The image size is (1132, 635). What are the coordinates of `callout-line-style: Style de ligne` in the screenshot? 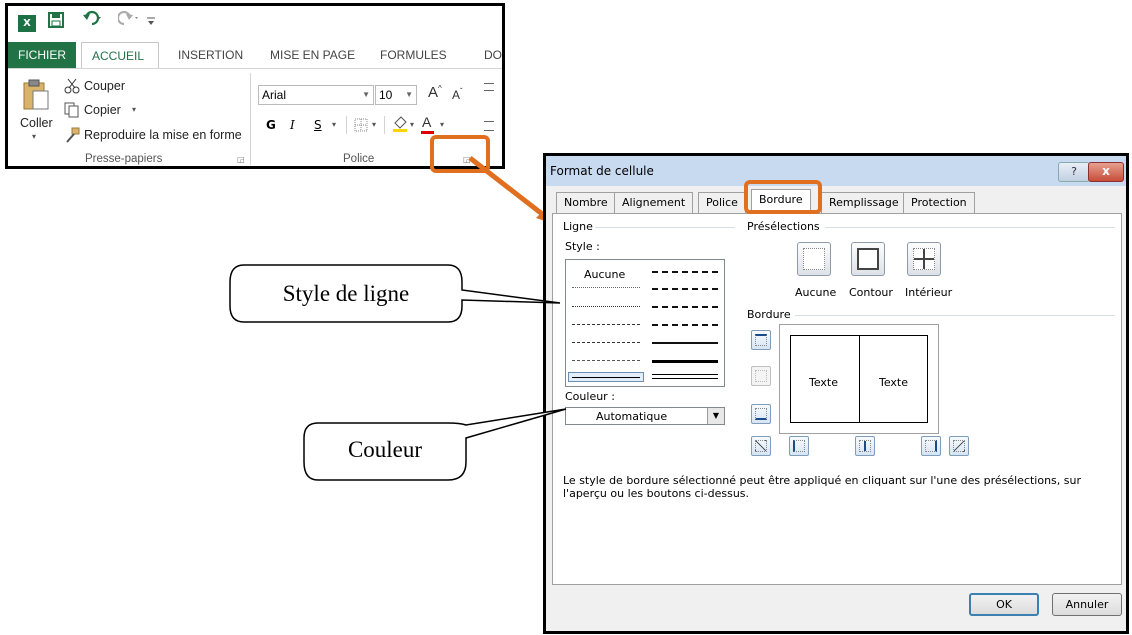 It's located at (346, 293).